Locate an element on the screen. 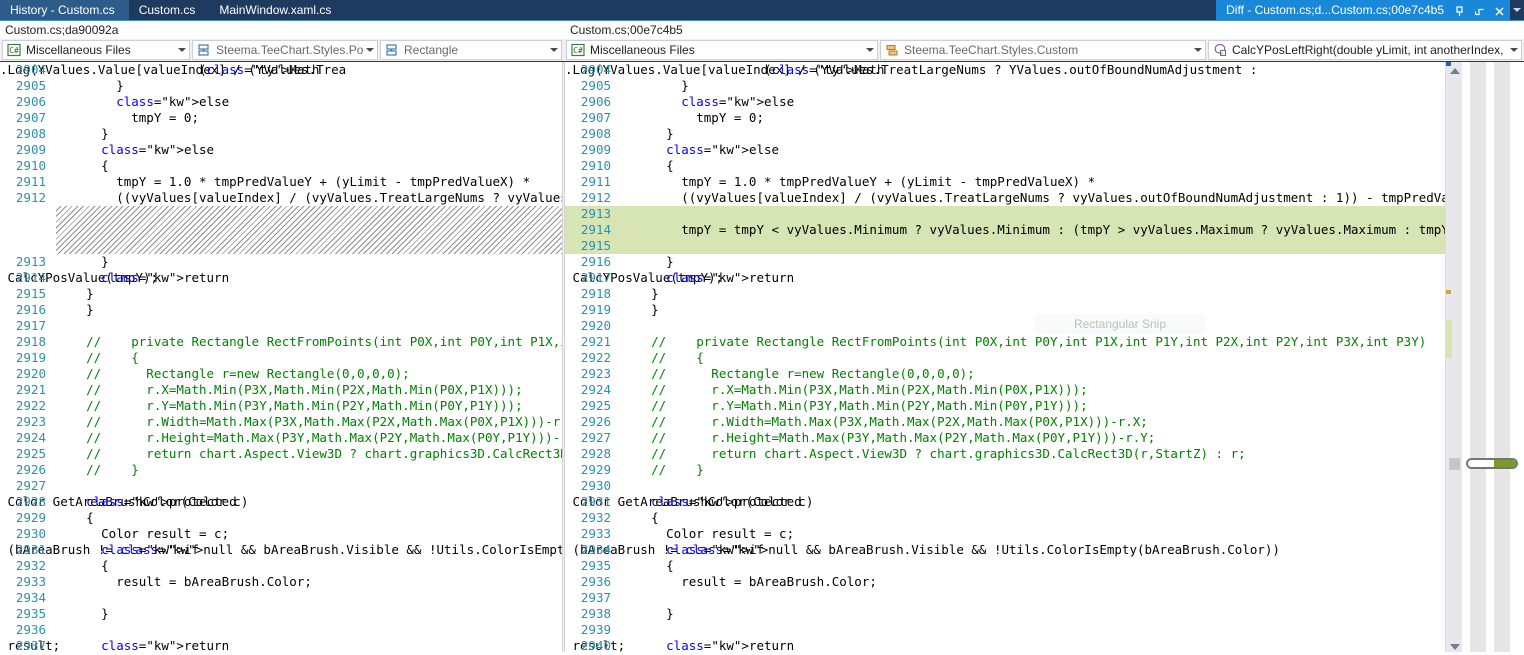 This screenshot has width=1524, height=655. overview-margin is located at coordinates (1493, 358).